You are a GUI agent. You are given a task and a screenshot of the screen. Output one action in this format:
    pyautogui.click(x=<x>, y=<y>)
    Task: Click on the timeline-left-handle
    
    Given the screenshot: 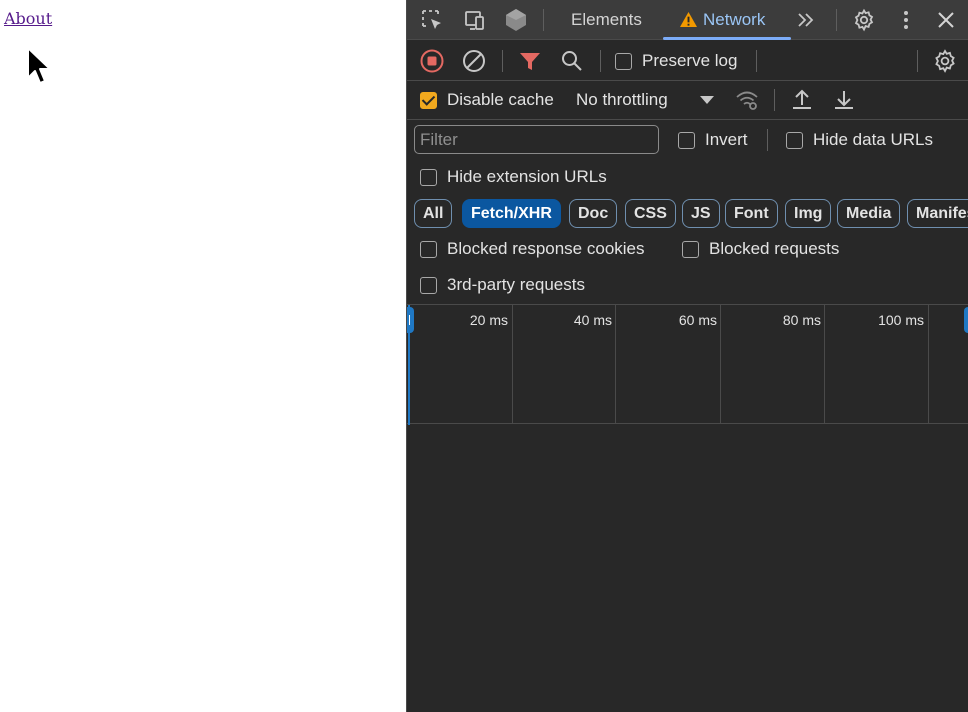 What is the action you would take?
    pyautogui.click(x=410, y=320)
    